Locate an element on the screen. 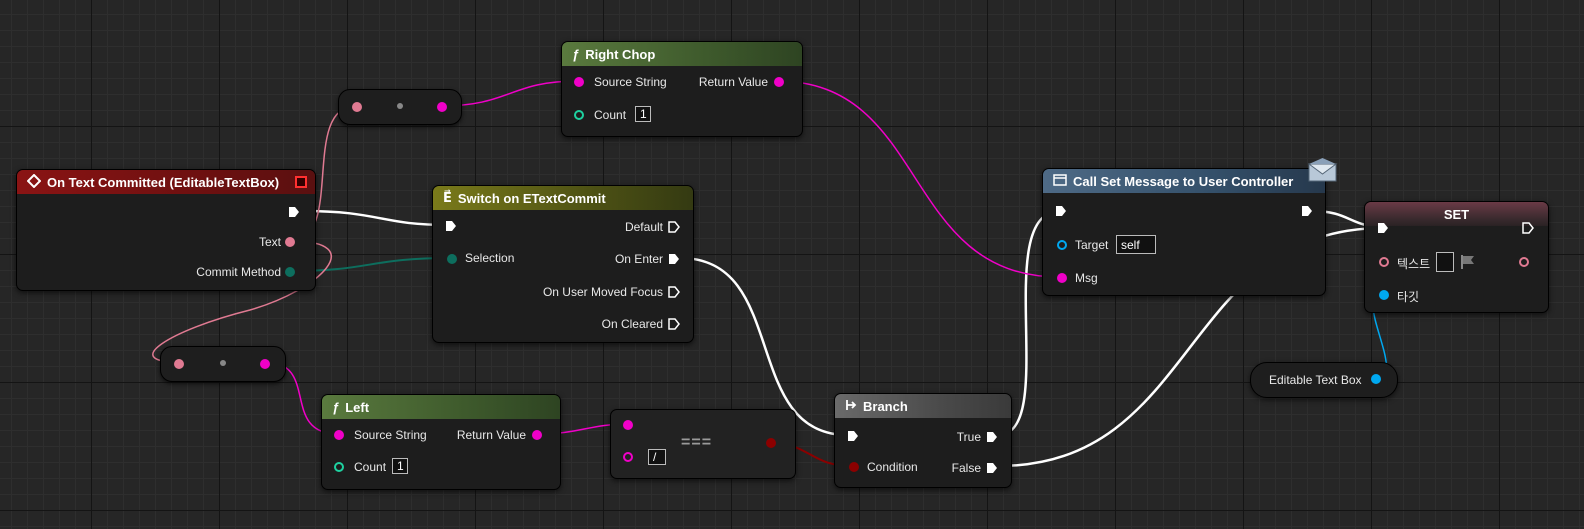 This screenshot has width=1584, height=529. delegate-pin-icon is located at coordinates (301, 182).